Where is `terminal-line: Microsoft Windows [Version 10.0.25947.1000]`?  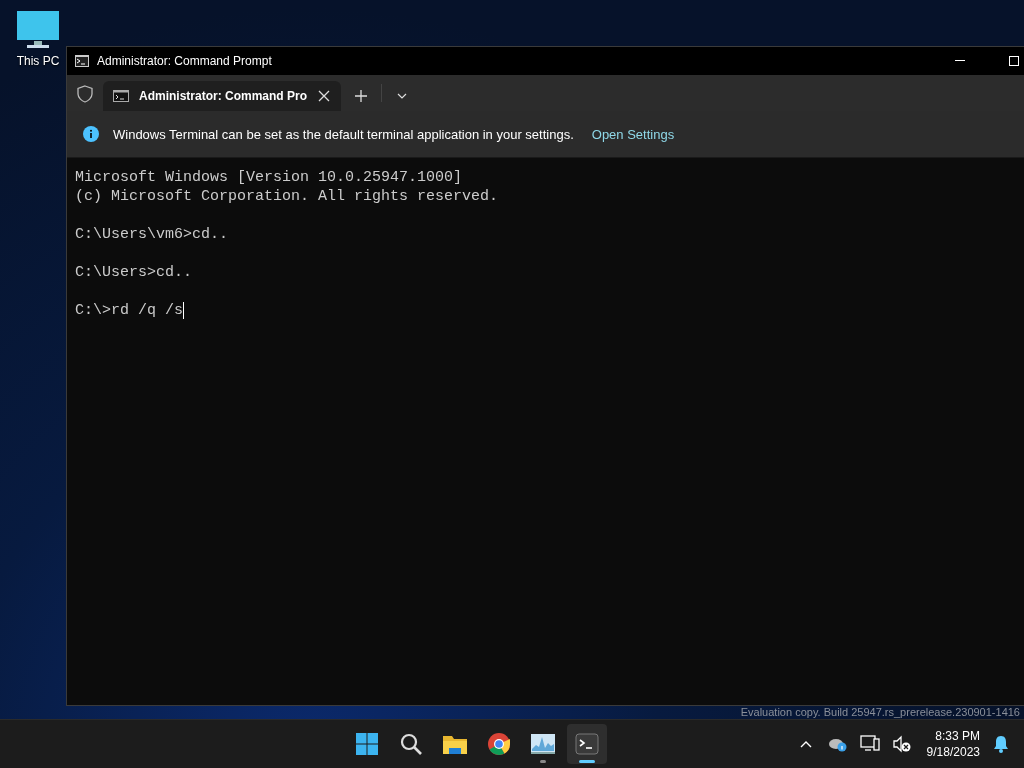 terminal-line: Microsoft Windows [Version 10.0.25947.1000] is located at coordinates (269, 177).